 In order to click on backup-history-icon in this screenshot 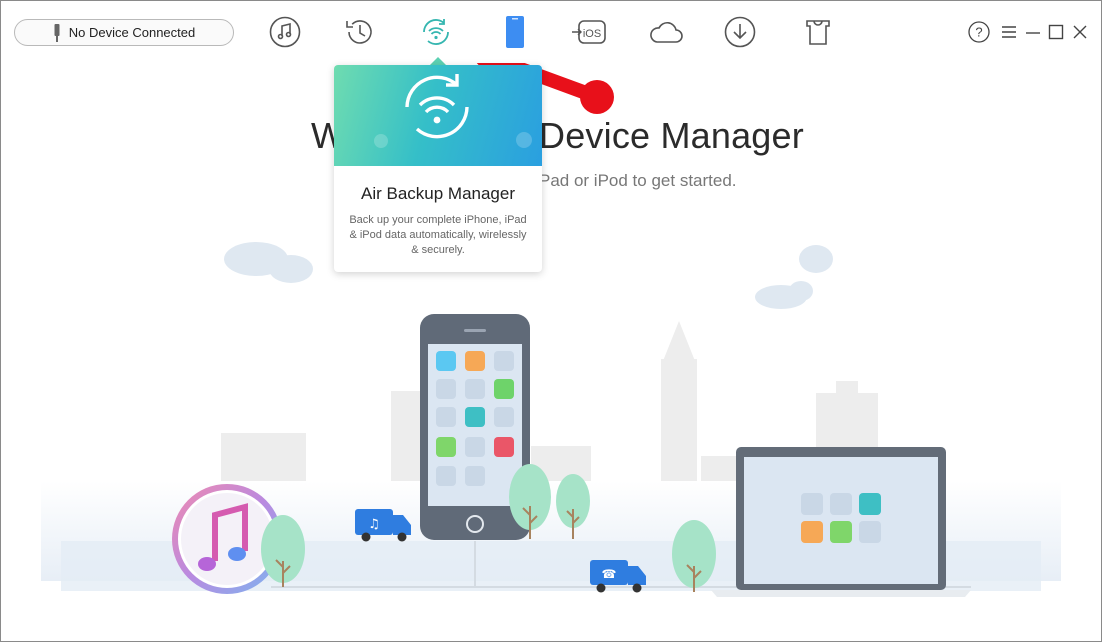, I will do `click(360, 32)`.